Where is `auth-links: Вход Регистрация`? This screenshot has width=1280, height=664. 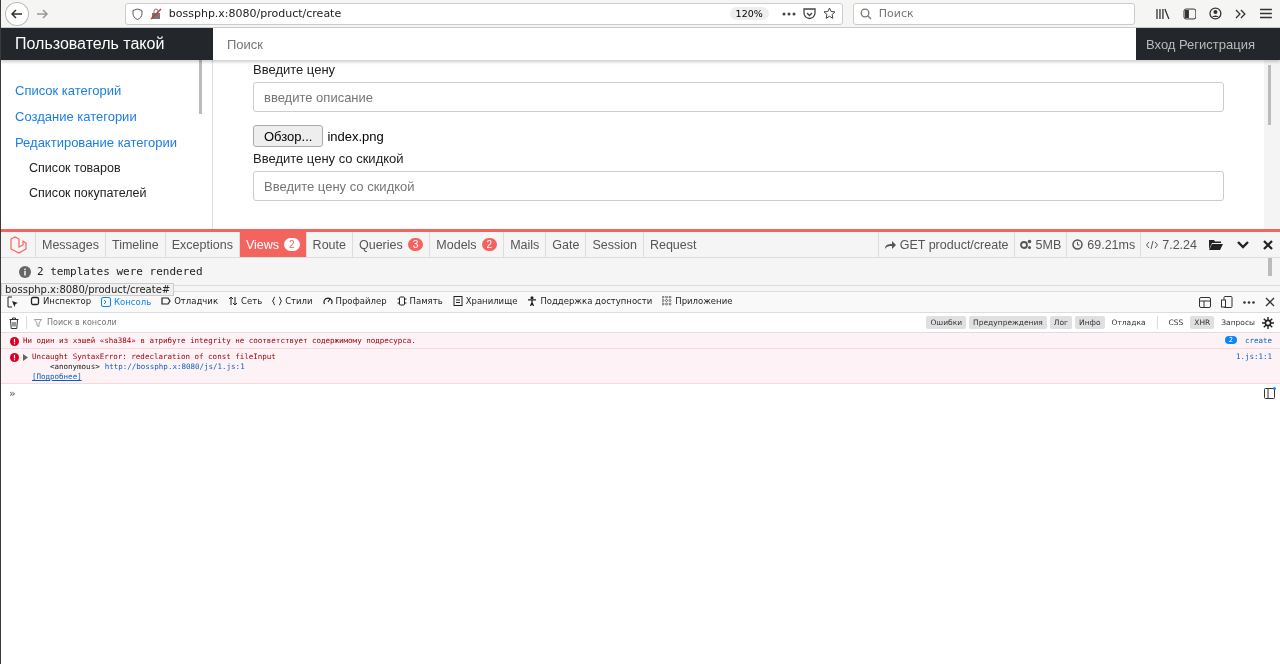 auth-links: Вход Регистрация is located at coordinates (1208, 44).